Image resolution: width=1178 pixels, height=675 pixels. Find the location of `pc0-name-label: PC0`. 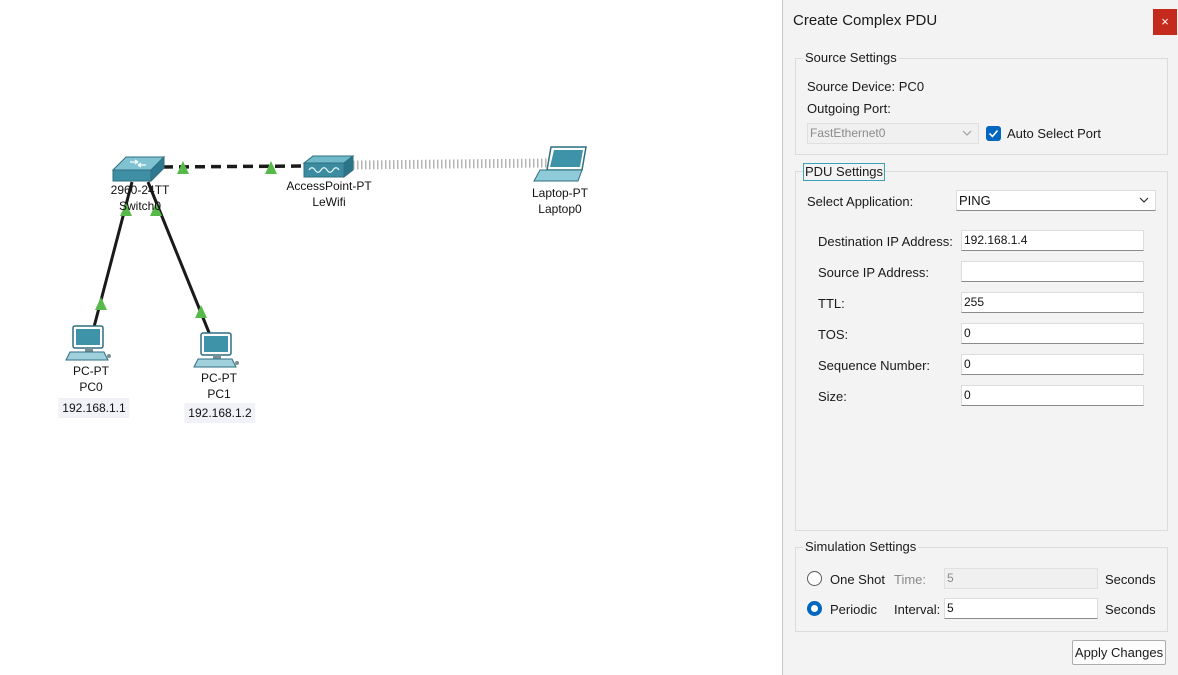

pc0-name-label: PC0 is located at coordinates (91, 387).